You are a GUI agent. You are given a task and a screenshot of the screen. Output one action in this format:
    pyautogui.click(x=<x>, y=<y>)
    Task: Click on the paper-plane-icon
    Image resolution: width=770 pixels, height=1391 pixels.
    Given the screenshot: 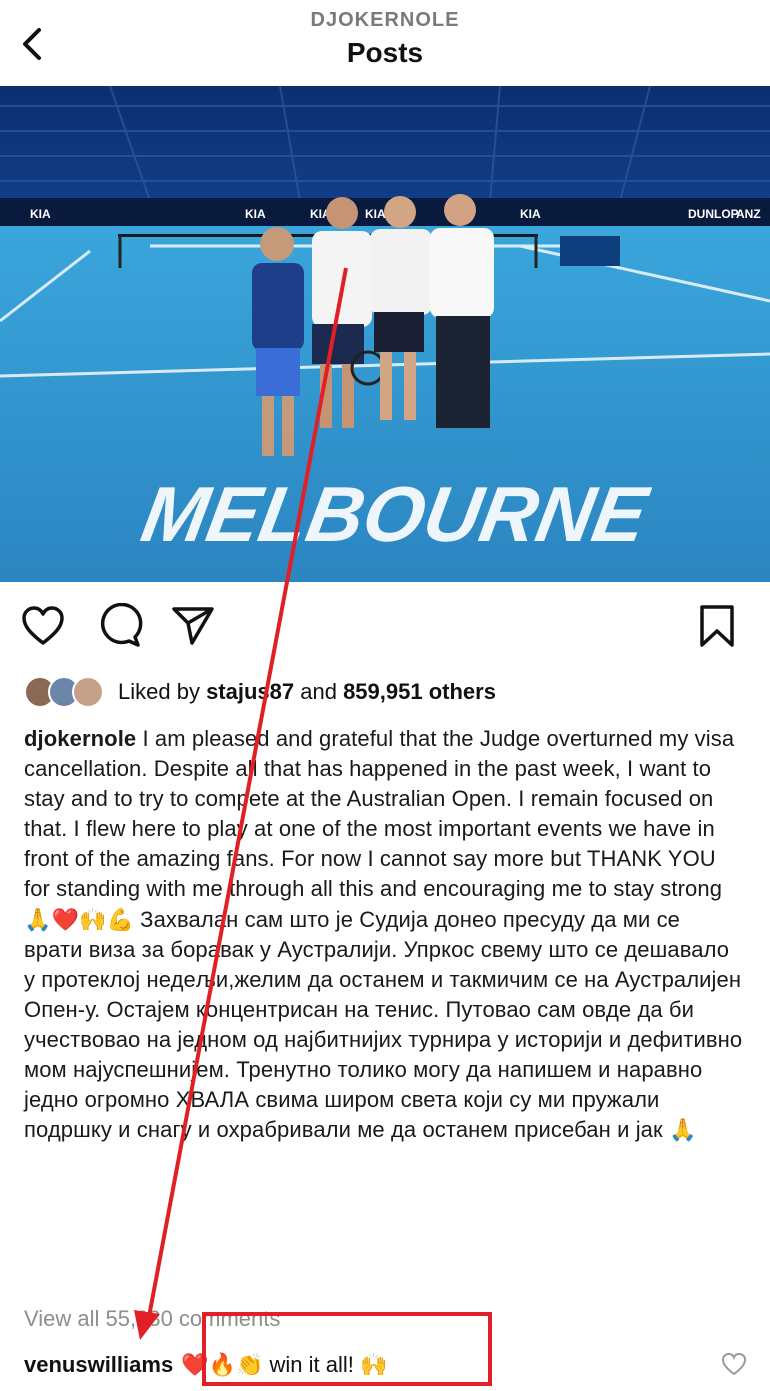 What is the action you would take?
    pyautogui.click(x=193, y=626)
    